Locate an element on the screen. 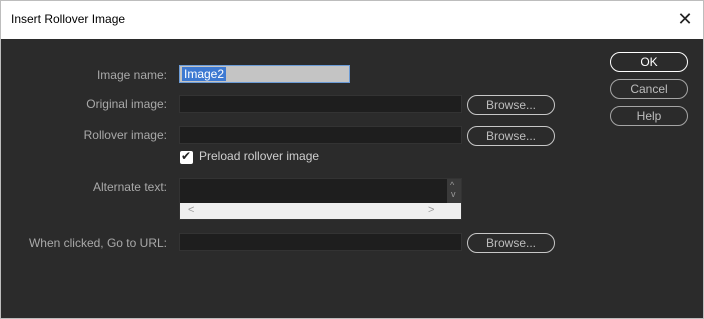  preload-checkbox: ✔ is located at coordinates (186, 156).